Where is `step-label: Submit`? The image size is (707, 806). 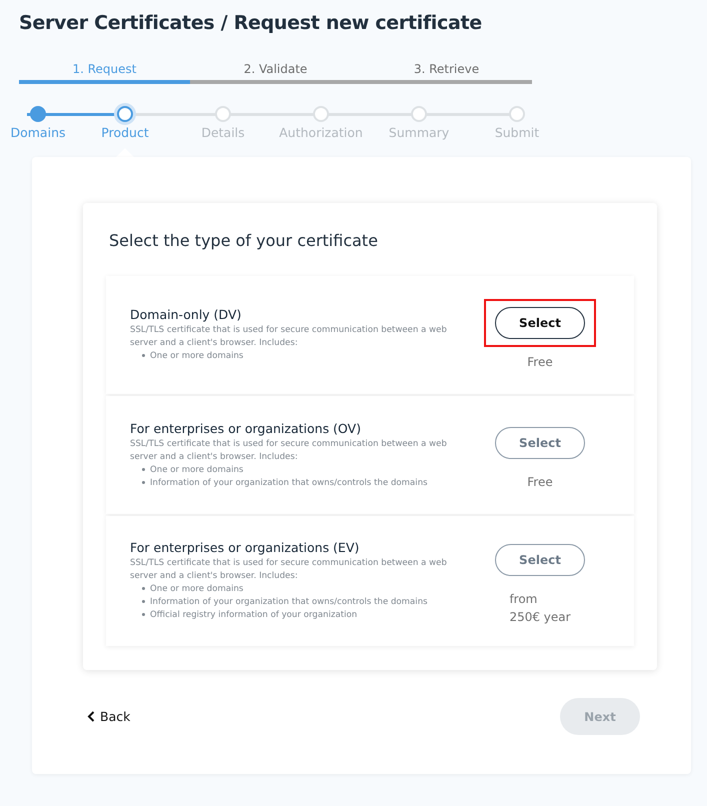 step-label: Submit is located at coordinates (517, 132).